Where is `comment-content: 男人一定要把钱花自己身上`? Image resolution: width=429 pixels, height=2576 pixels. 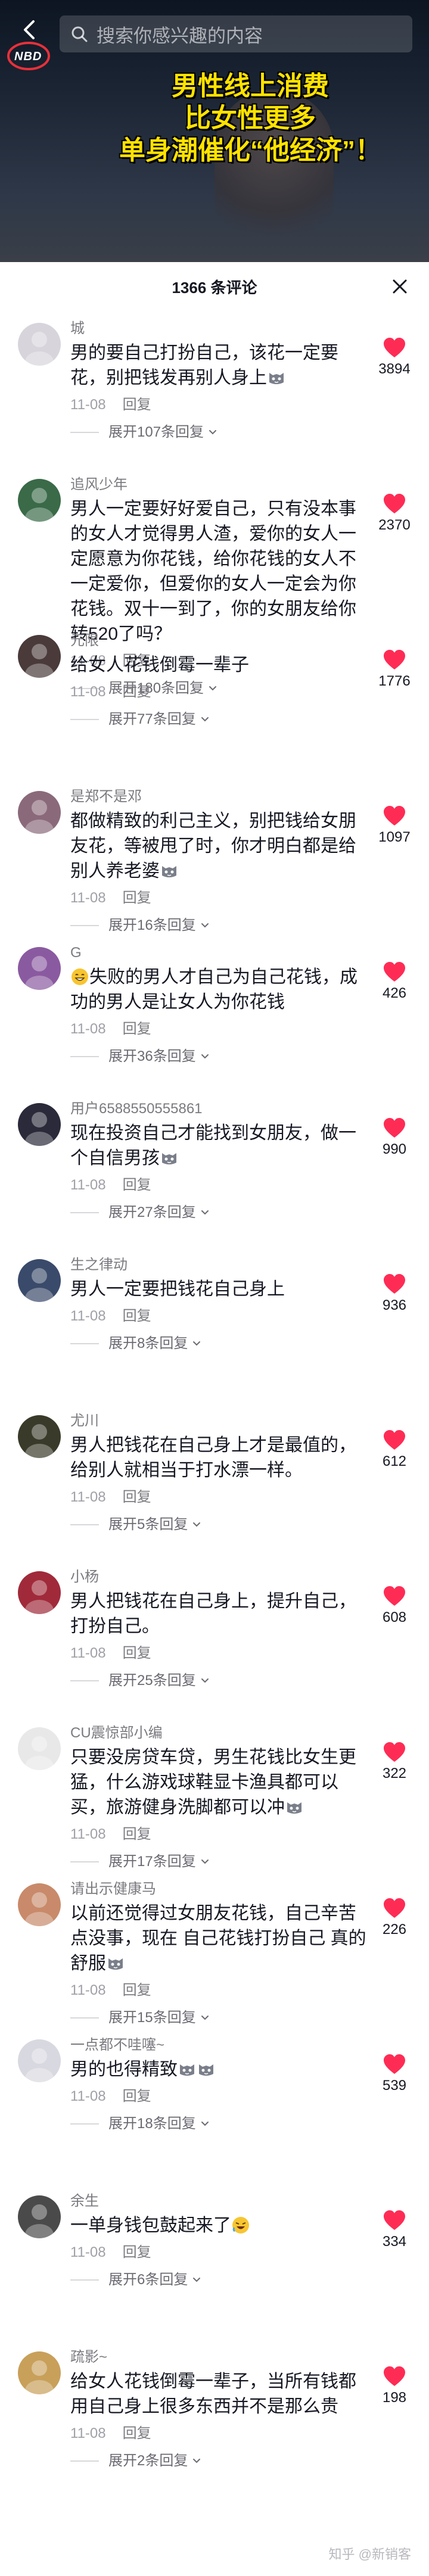
comment-content: 男人一定要把钱花自己身上 is located at coordinates (219, 1289).